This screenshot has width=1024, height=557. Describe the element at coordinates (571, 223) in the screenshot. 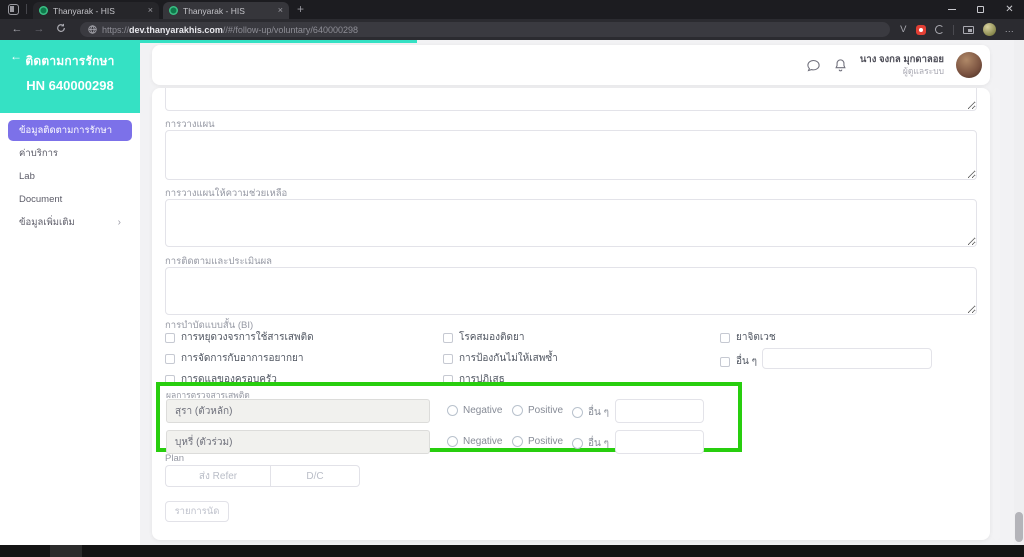

I see `textarea-assist` at that location.